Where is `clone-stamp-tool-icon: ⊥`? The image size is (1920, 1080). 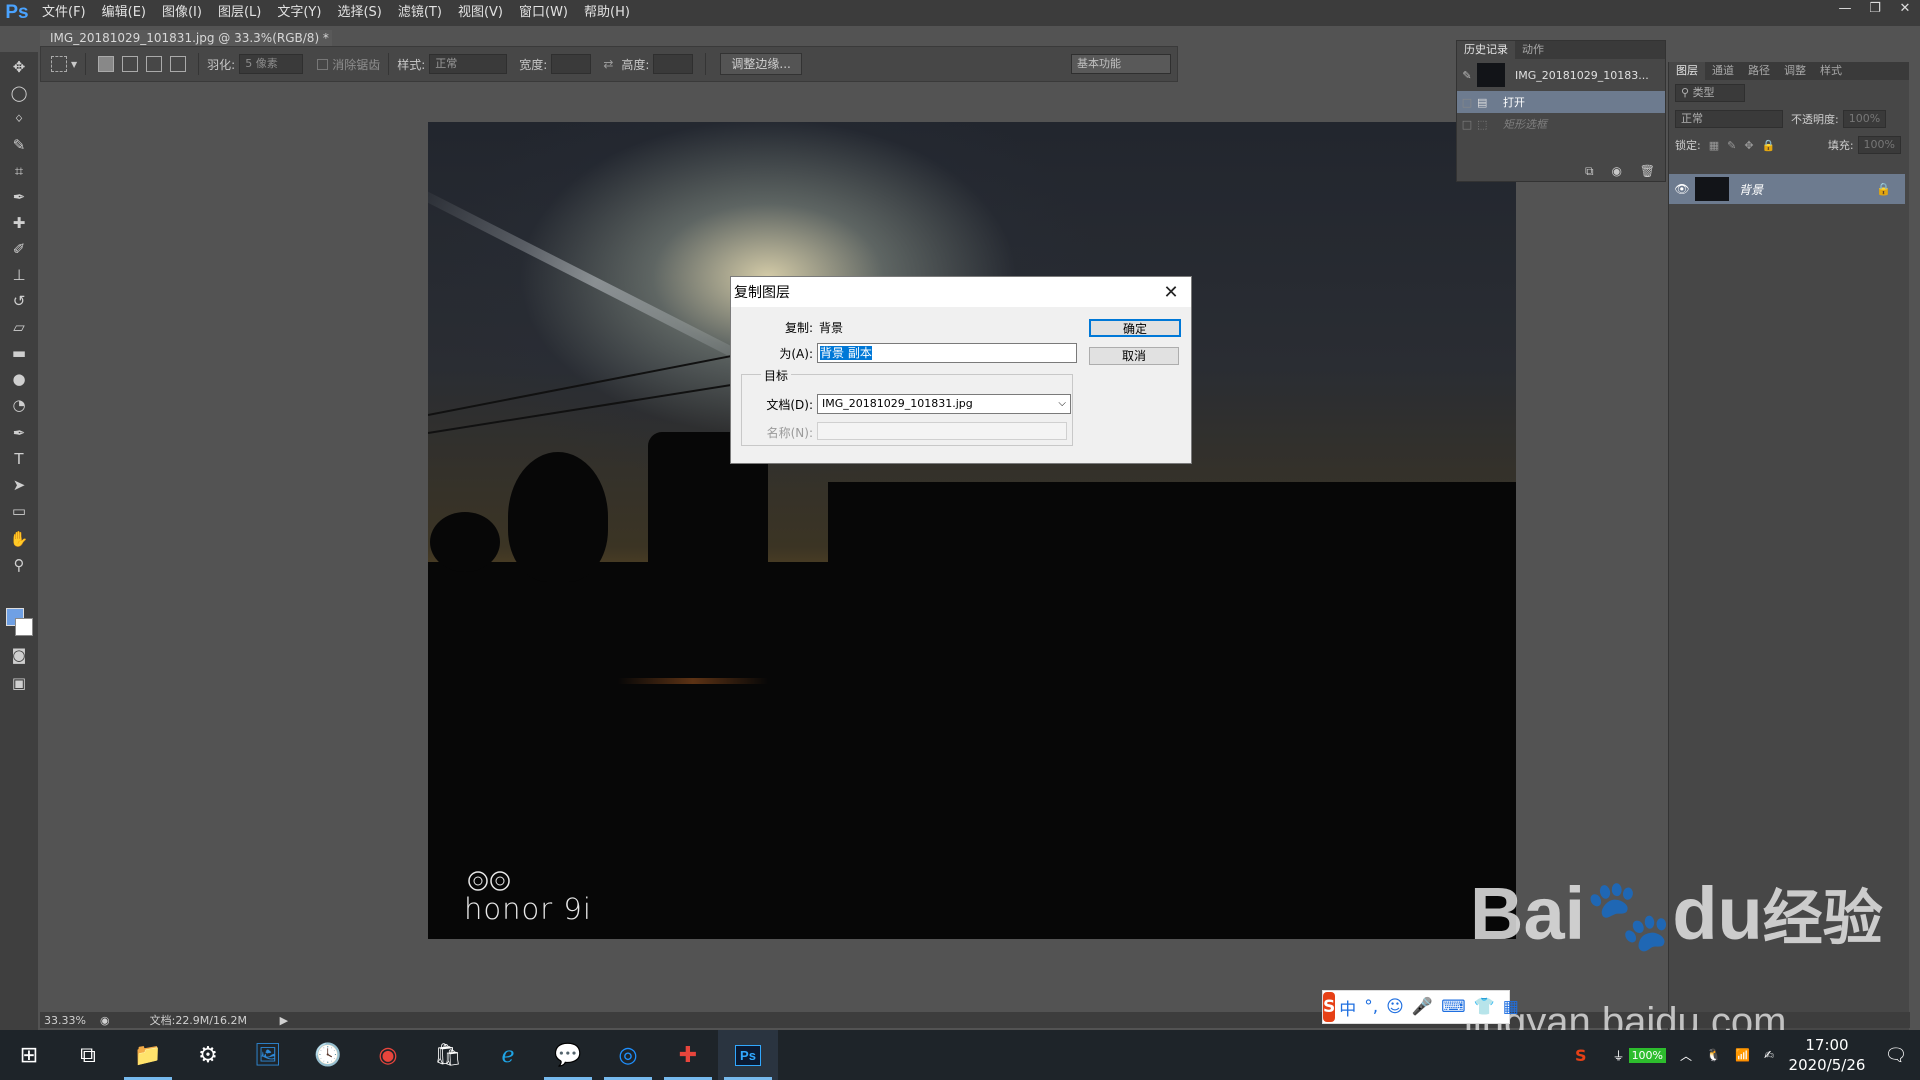
clone-stamp-tool-icon: ⊥ is located at coordinates (19, 275).